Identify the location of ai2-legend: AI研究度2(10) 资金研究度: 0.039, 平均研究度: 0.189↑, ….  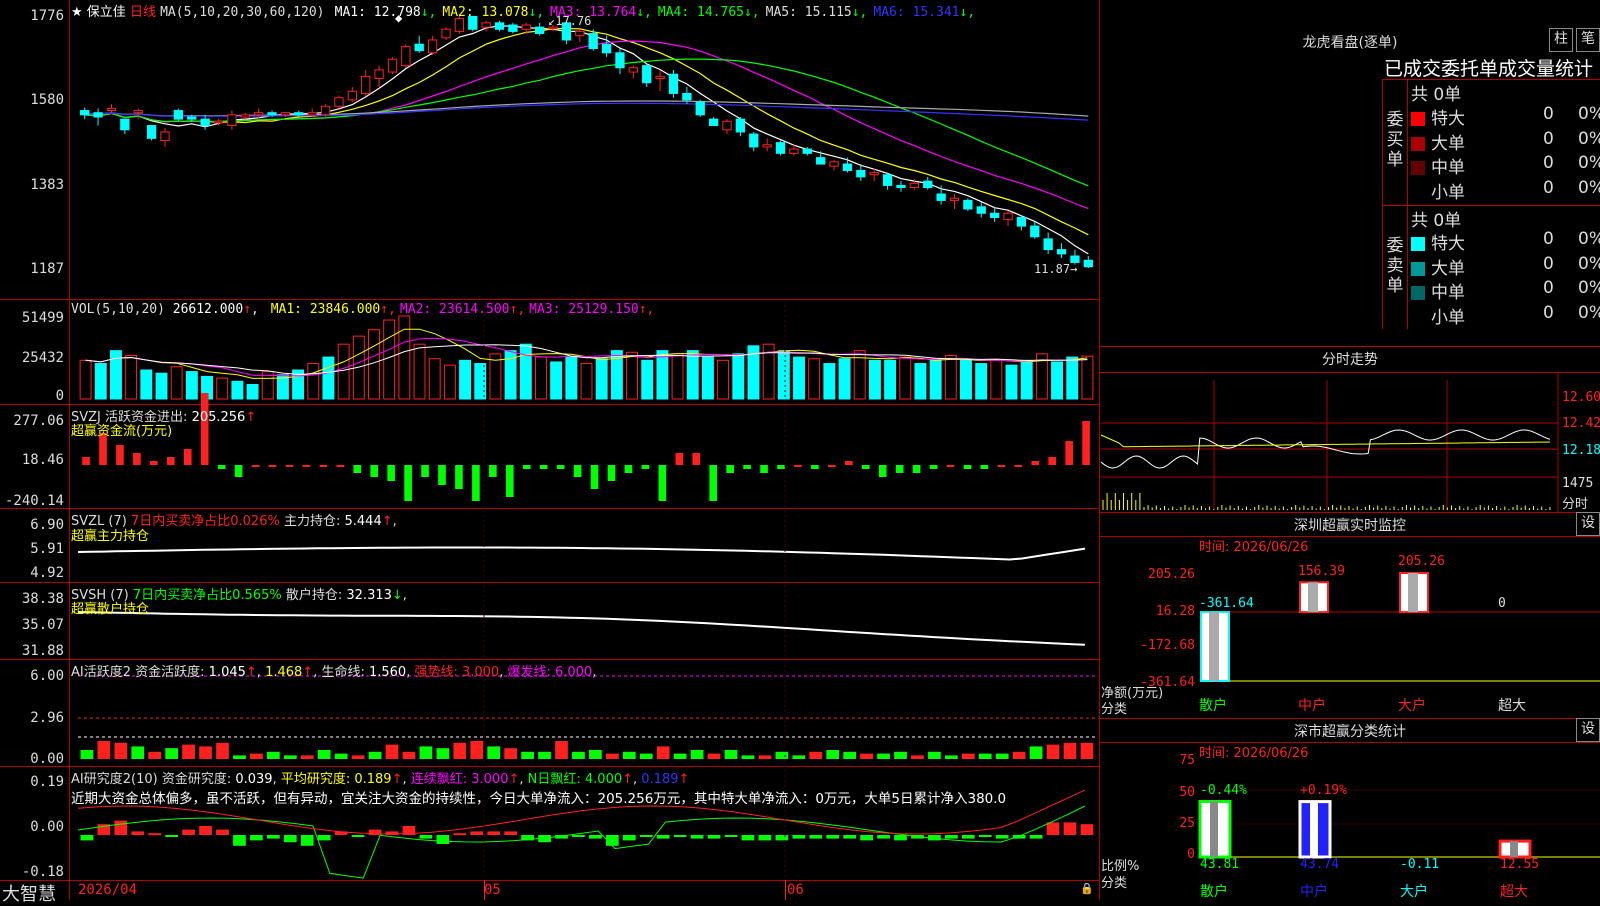
(380, 779).